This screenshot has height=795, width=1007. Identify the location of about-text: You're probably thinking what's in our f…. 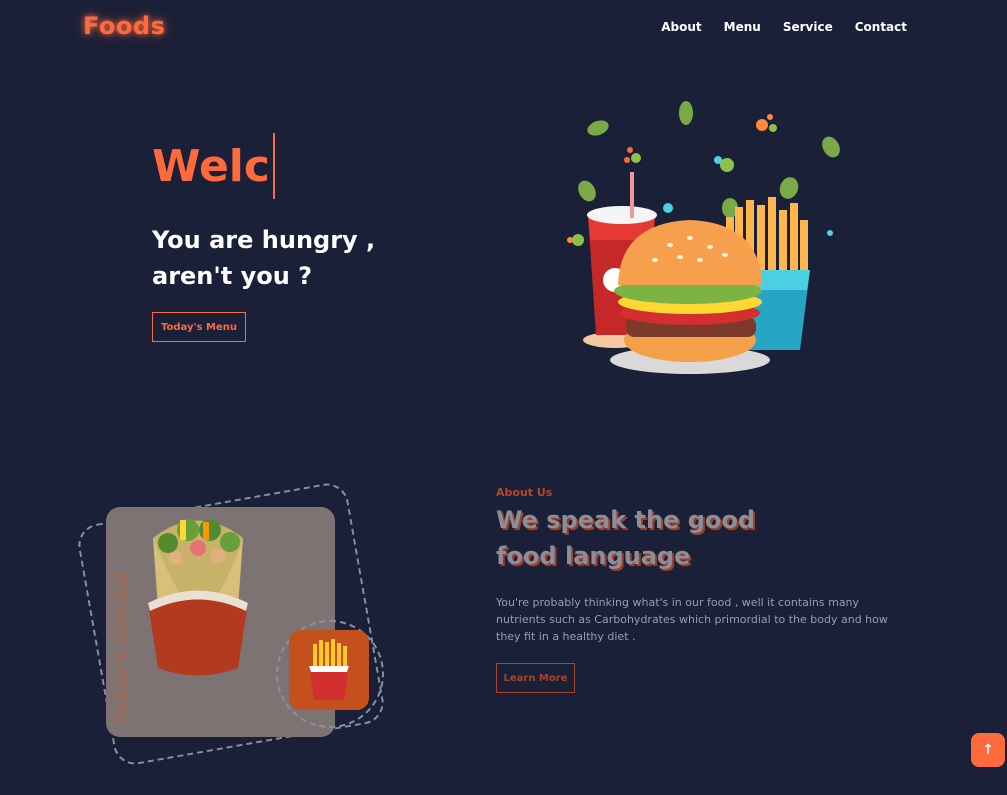
(692, 619).